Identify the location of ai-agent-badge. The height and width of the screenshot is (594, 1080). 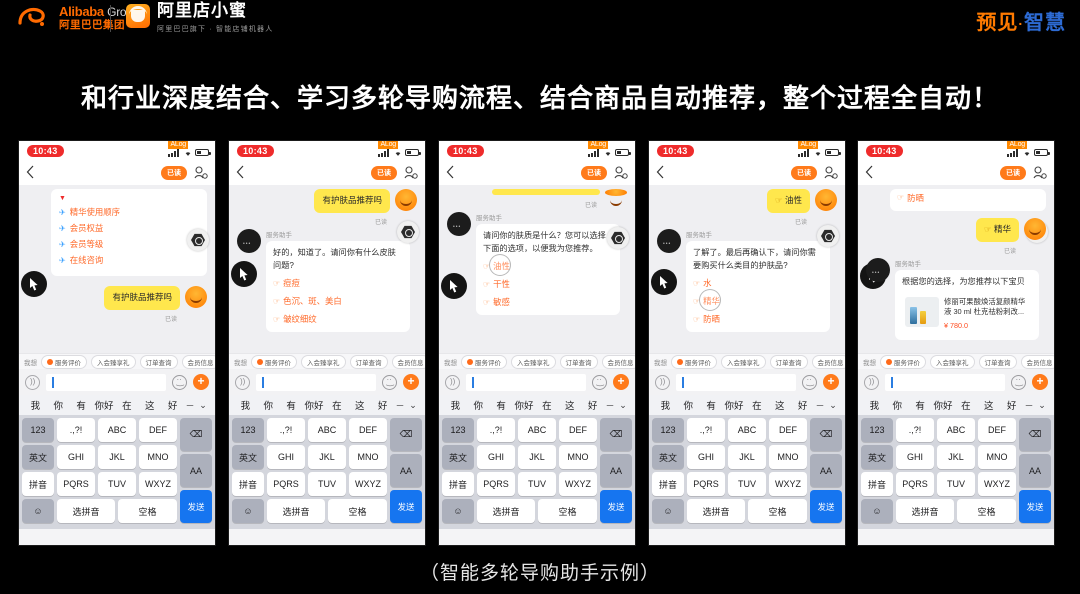
(198, 240).